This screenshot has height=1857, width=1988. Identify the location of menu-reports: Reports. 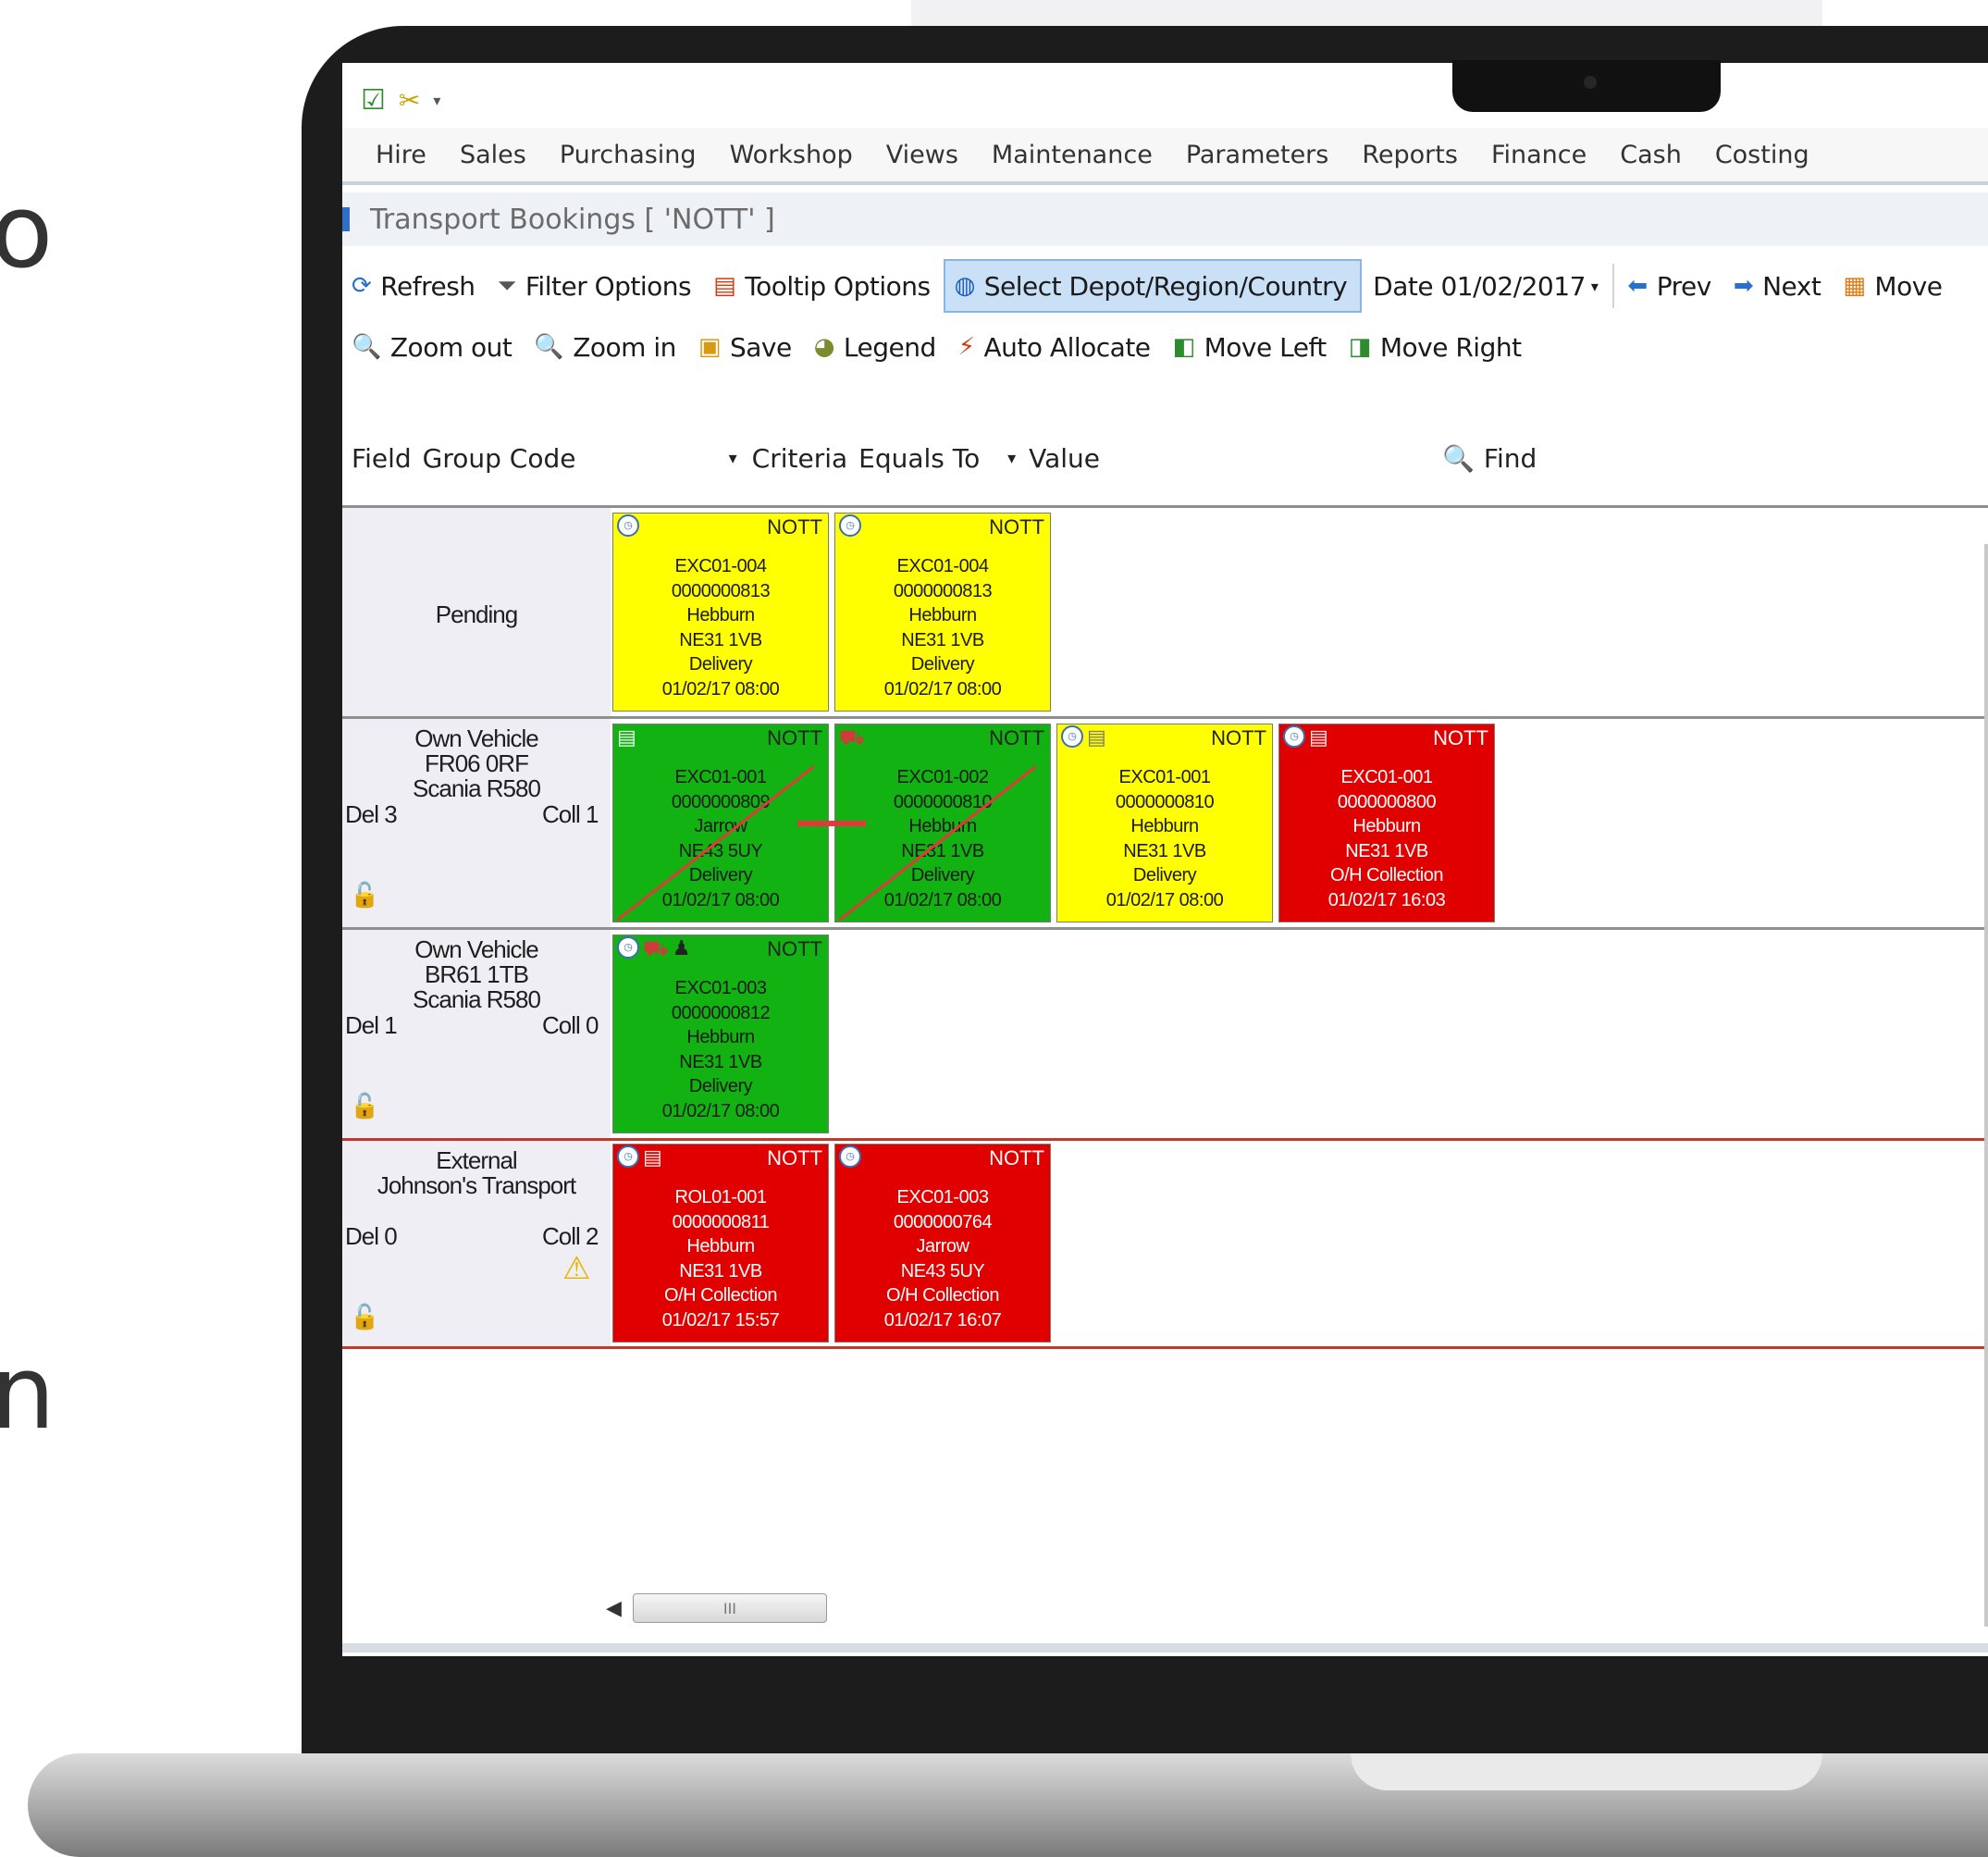
(1410, 155).